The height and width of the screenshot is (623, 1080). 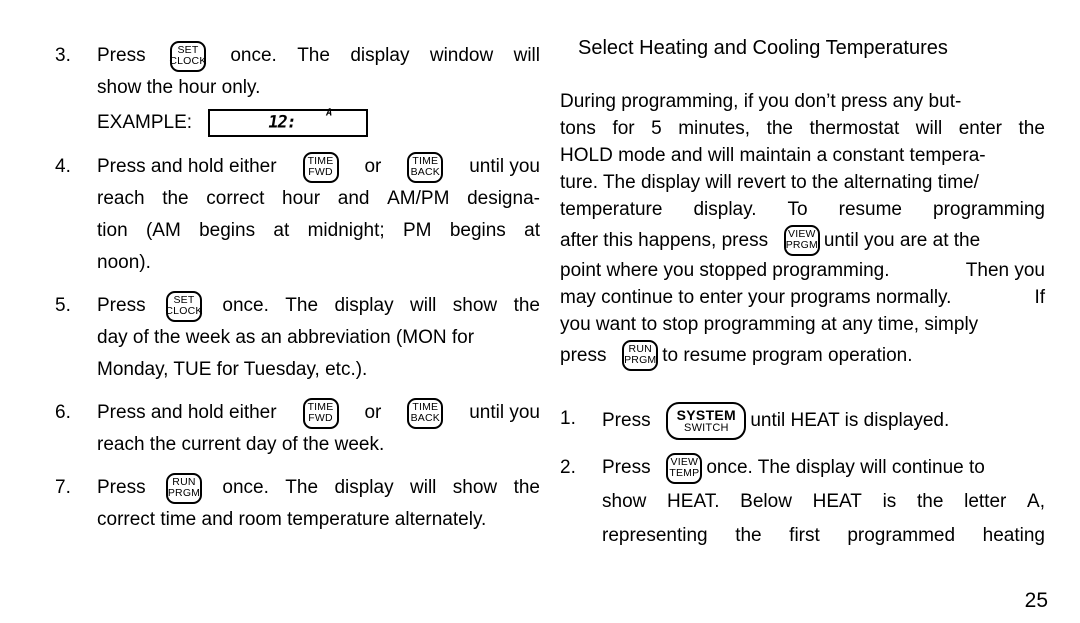 I want to click on text-run: display., so click(x=725, y=209).